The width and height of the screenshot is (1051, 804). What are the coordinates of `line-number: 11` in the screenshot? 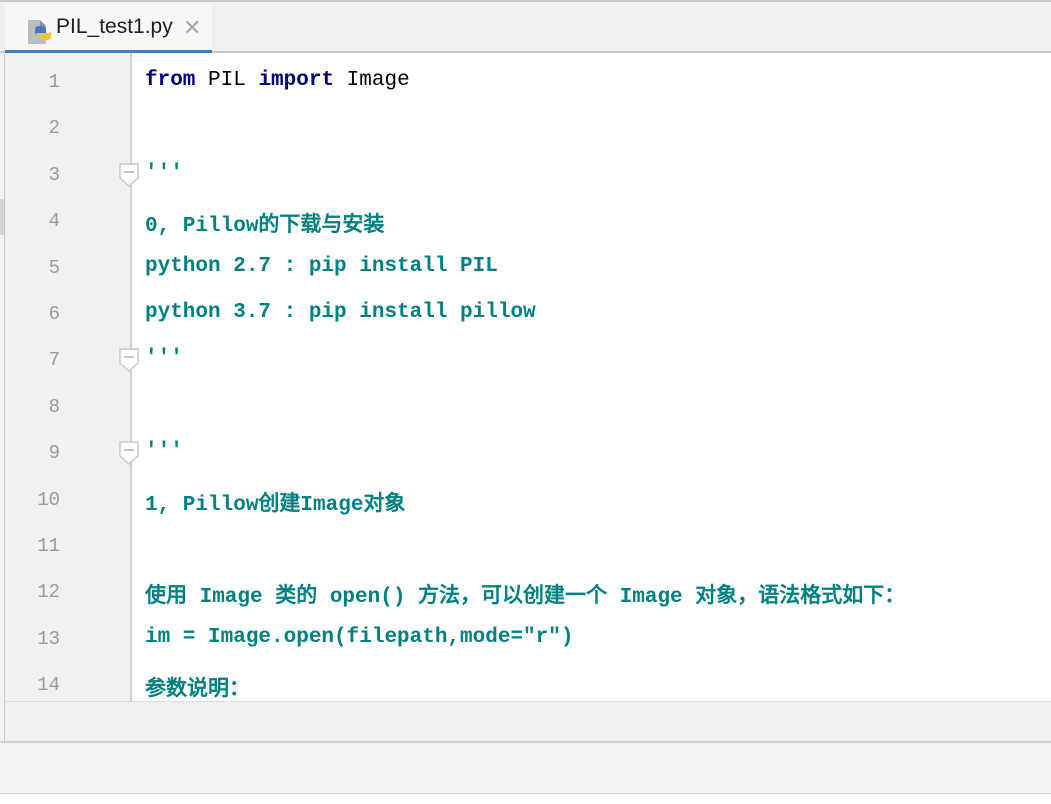 It's located at (48, 546).